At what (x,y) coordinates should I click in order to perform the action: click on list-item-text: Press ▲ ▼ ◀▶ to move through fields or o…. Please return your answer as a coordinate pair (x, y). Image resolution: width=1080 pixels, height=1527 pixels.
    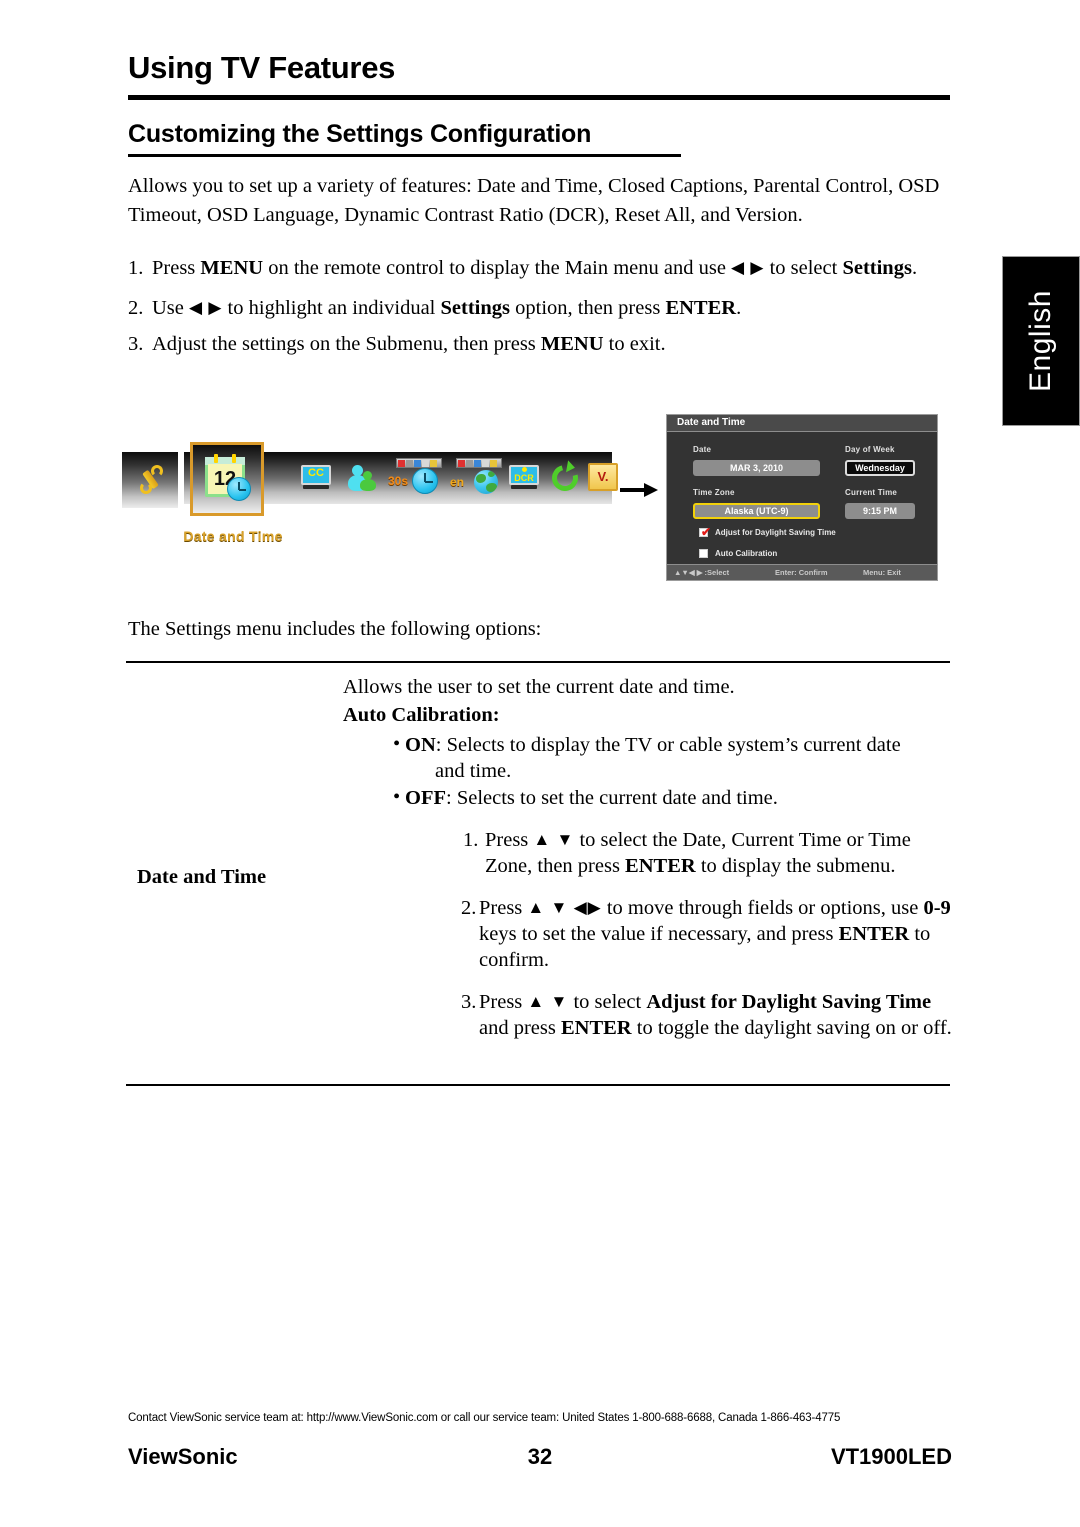
    Looking at the image, I should click on (715, 934).